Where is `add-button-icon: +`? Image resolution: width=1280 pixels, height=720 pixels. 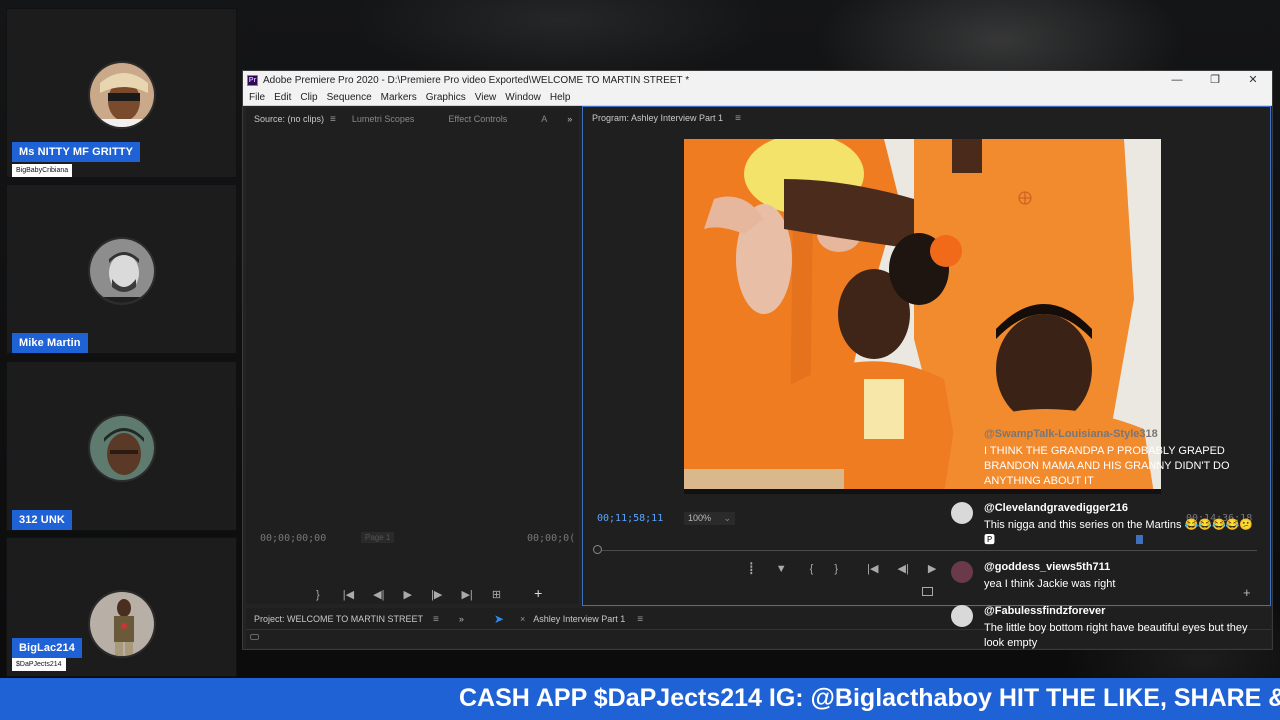
add-button-icon: + is located at coordinates (538, 593).